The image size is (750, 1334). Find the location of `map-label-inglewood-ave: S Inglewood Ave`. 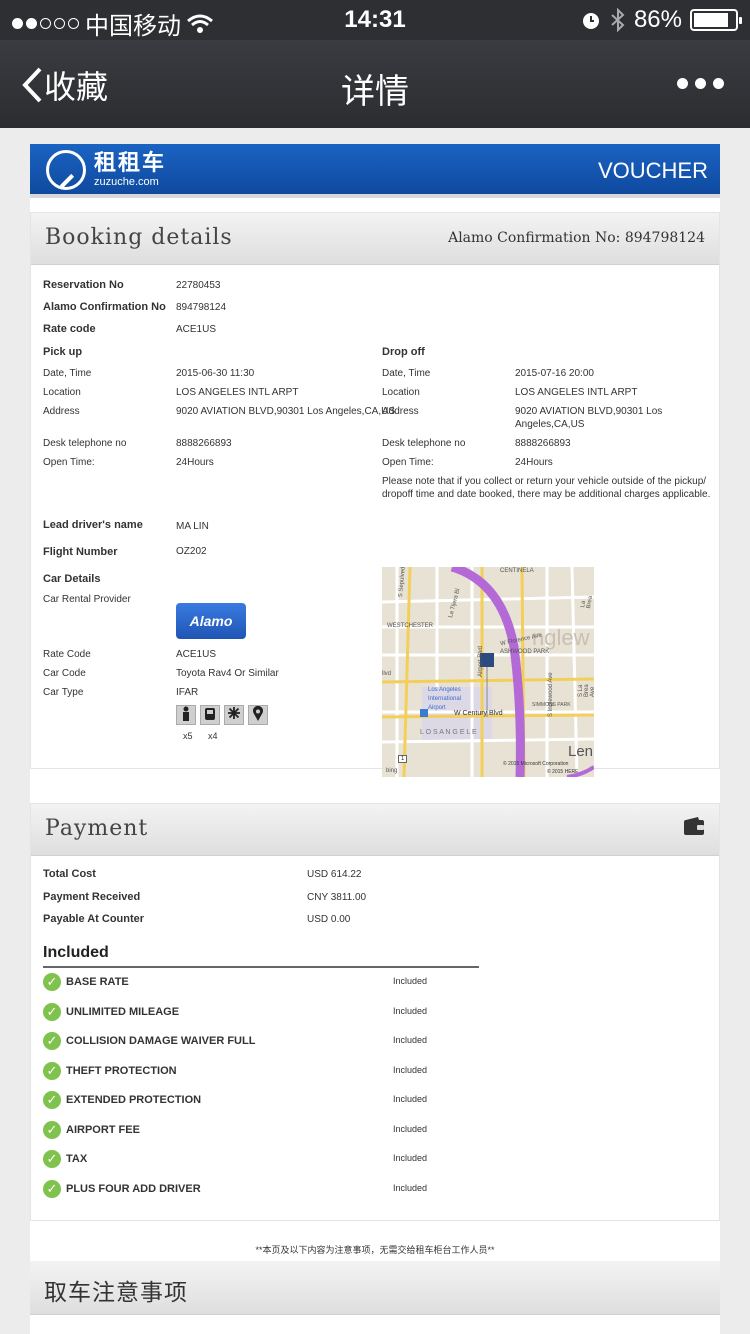

map-label-inglewood-ave: S Inglewood Ave is located at coordinates (551, 694).